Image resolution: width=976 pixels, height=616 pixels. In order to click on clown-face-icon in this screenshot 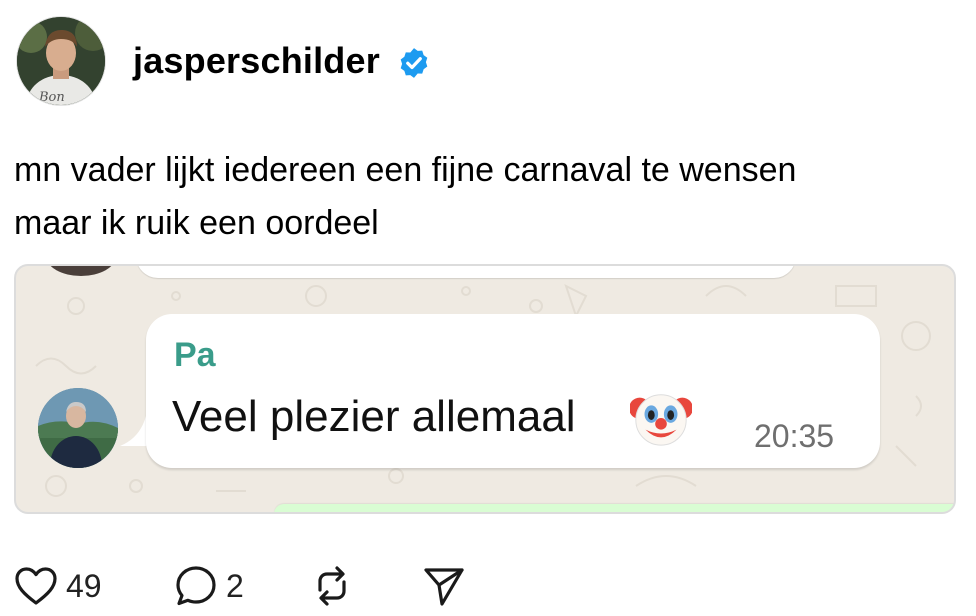, I will do `click(661, 420)`.